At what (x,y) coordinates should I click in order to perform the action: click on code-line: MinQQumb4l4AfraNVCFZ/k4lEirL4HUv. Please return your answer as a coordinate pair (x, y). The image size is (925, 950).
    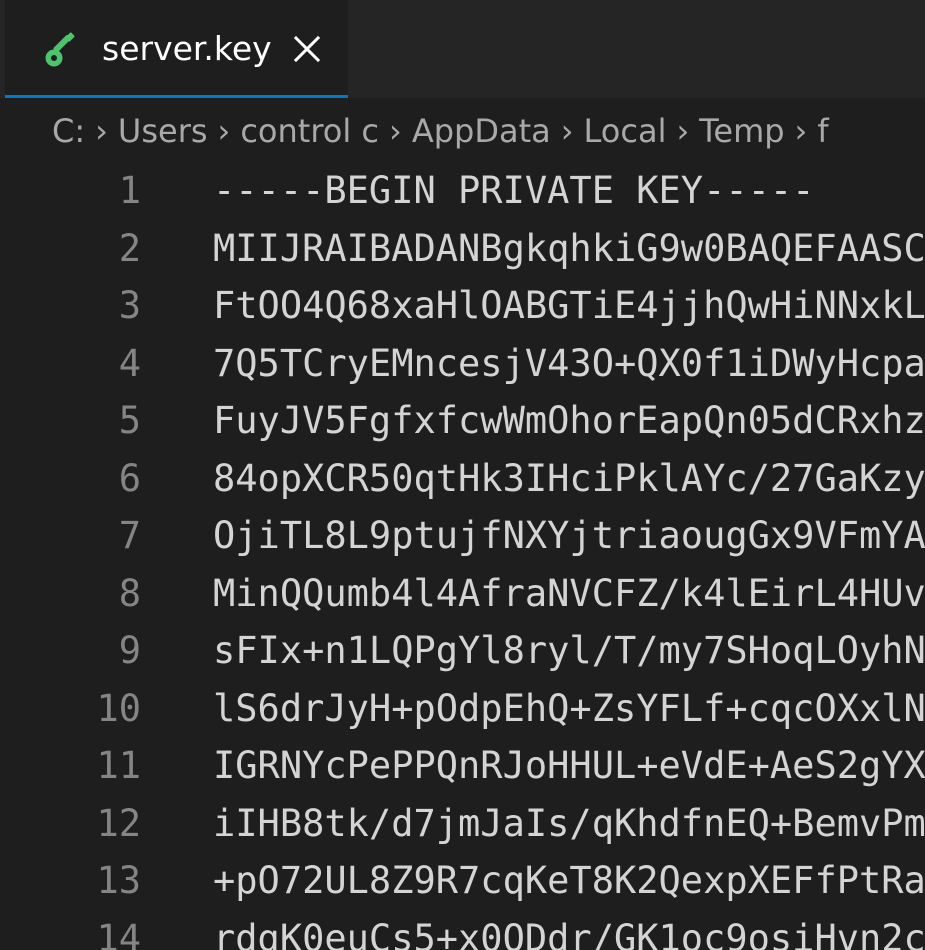
    Looking at the image, I should click on (569, 593).